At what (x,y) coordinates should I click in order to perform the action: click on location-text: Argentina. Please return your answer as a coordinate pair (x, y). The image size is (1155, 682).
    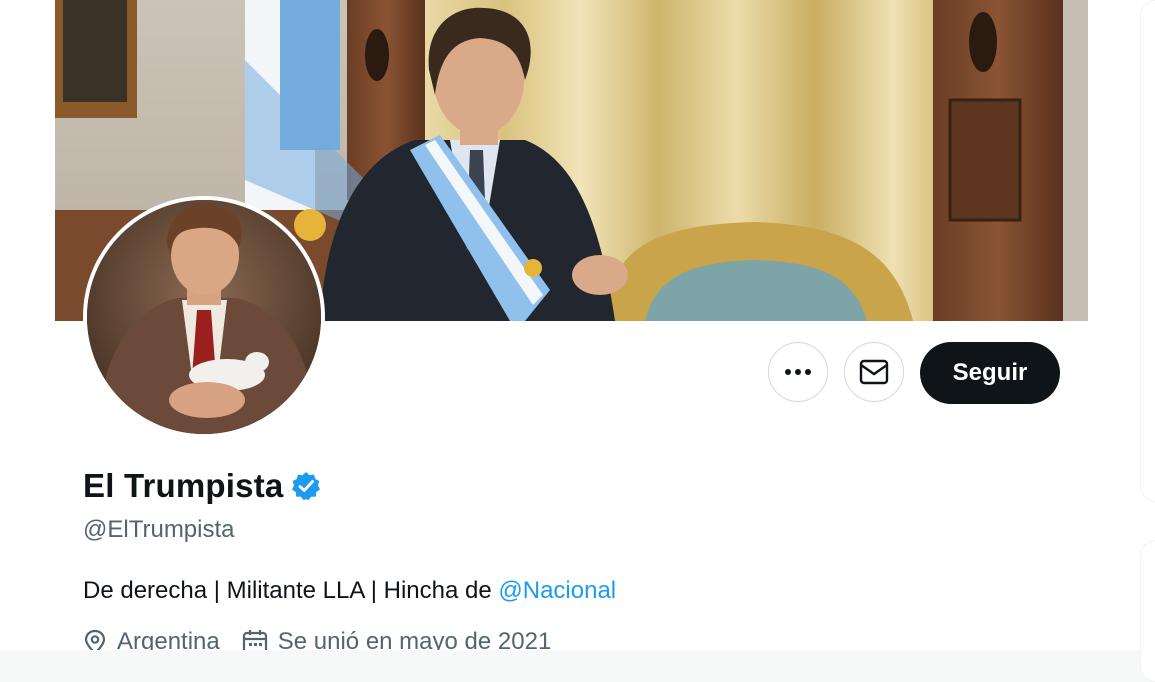
    Looking at the image, I should click on (168, 639).